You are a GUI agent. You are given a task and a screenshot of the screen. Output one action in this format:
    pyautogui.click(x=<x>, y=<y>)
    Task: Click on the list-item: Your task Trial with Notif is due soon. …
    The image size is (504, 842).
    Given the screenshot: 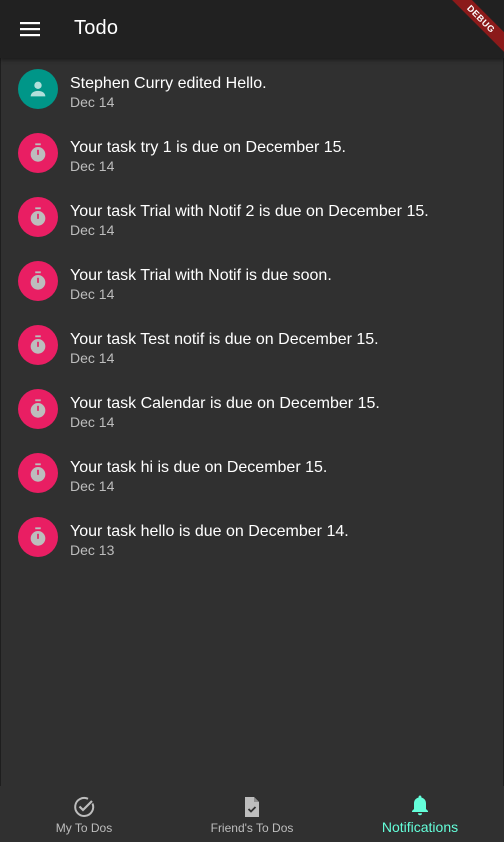 What is the action you would take?
    pyautogui.click(x=252, y=282)
    